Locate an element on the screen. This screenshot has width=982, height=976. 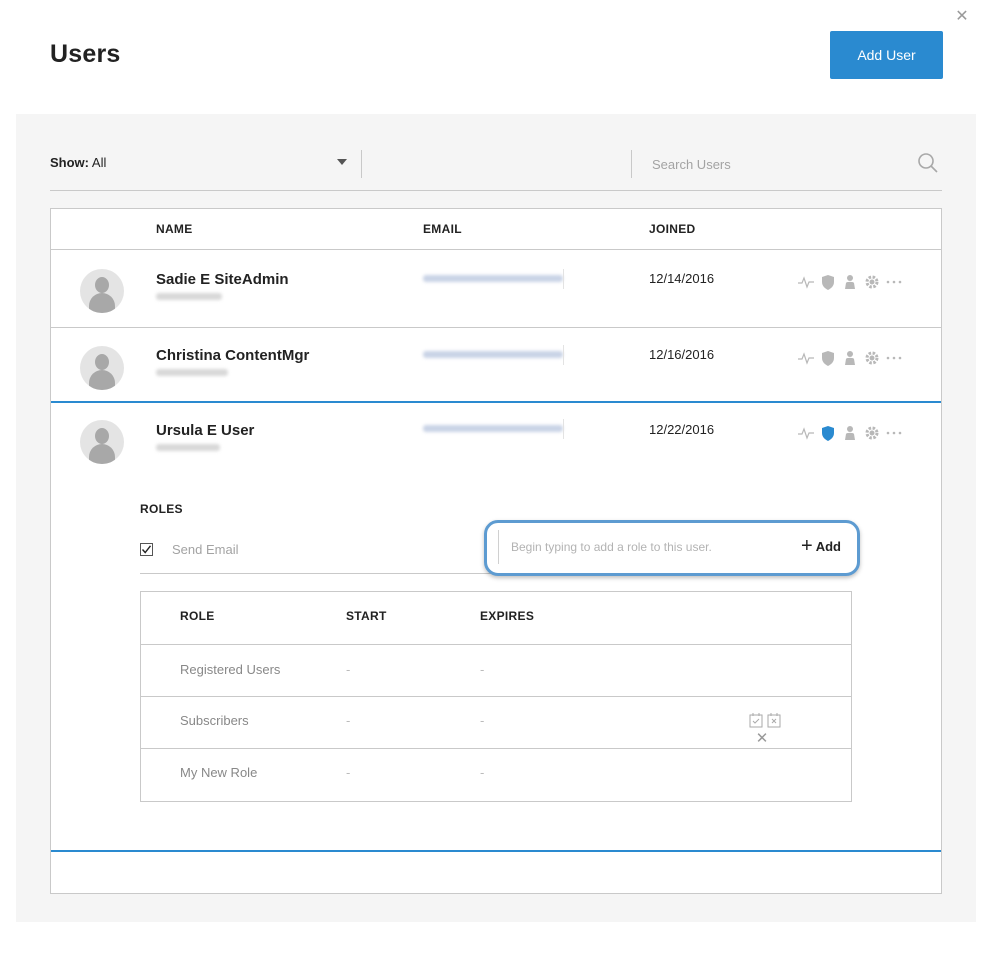
role-input-field: + Add is located at coordinates (672, 548).